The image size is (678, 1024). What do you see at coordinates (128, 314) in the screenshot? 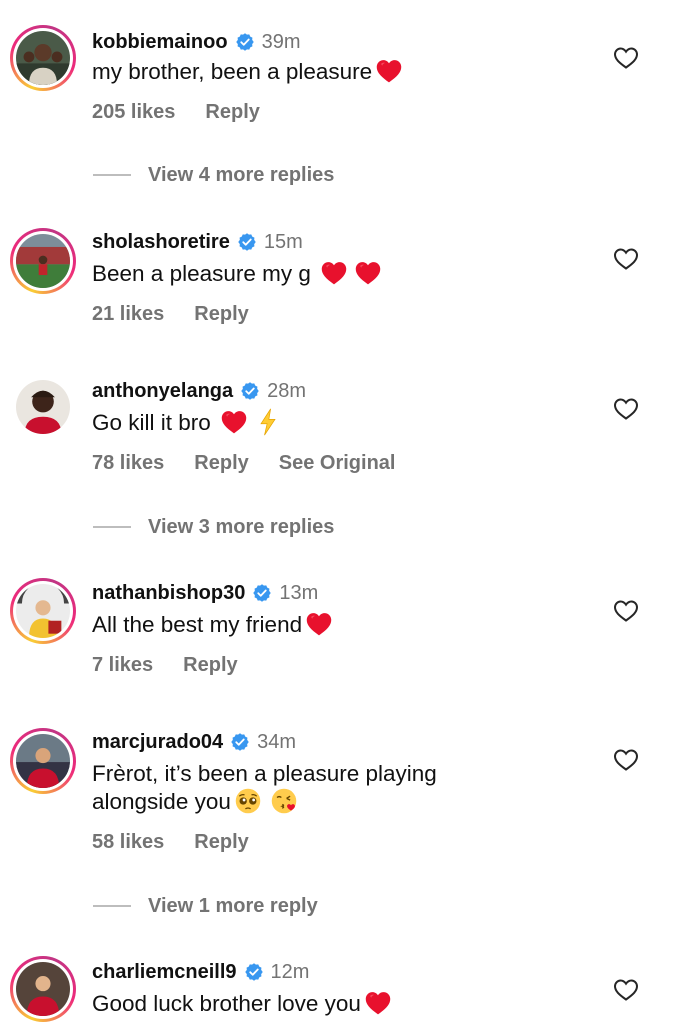
I see `likes-count: 21 likes` at bounding box center [128, 314].